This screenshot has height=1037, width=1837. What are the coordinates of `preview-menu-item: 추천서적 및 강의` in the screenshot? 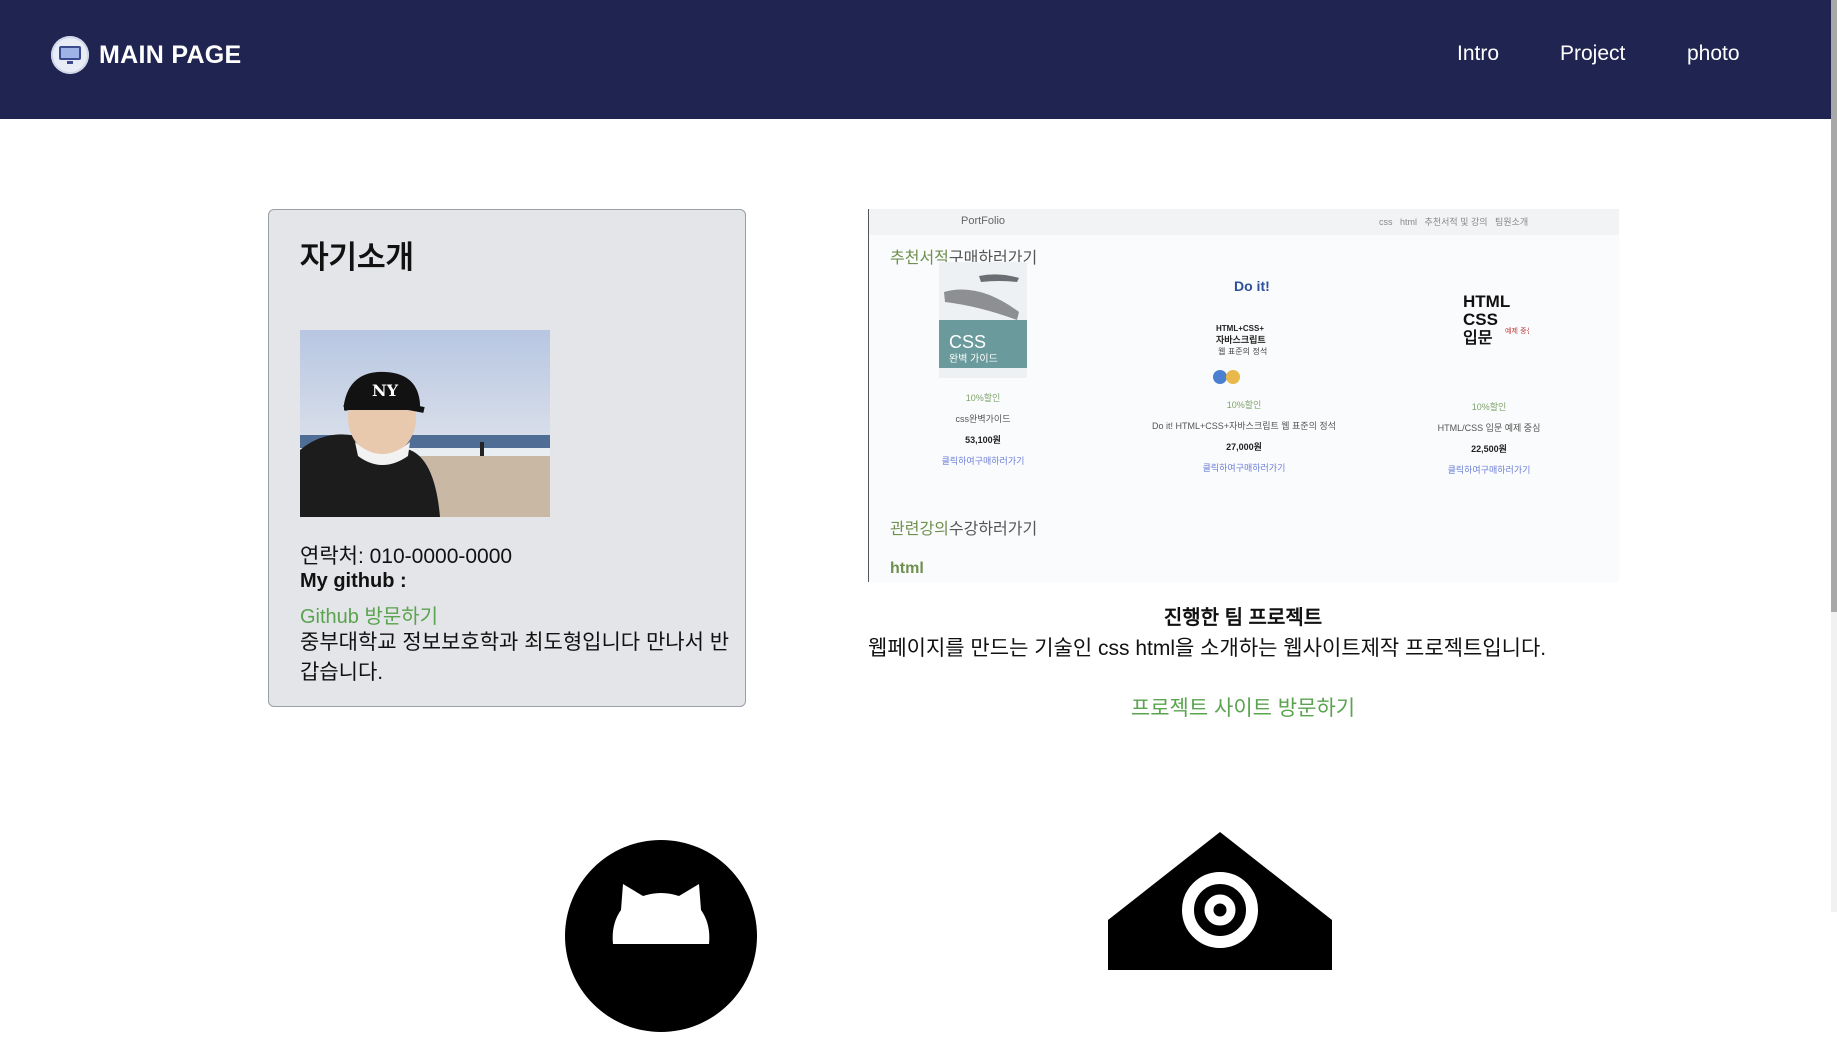 It's located at (1456, 222).